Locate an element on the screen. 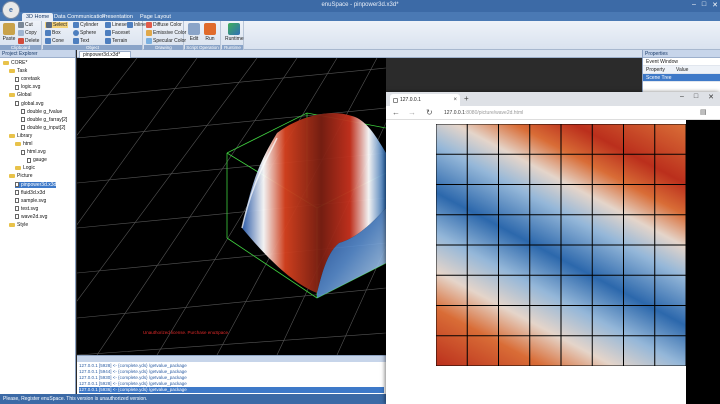 Image resolution: width=720 pixels, height=404 pixels. tree-folder: Global is located at coordinates (20, 95).